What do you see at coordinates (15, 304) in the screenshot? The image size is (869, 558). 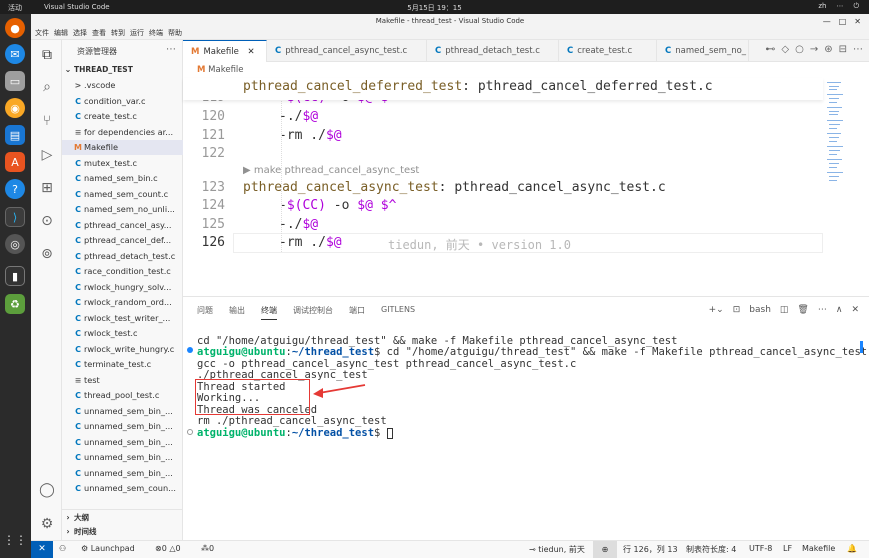 I see `trash-icon: ♻` at bounding box center [15, 304].